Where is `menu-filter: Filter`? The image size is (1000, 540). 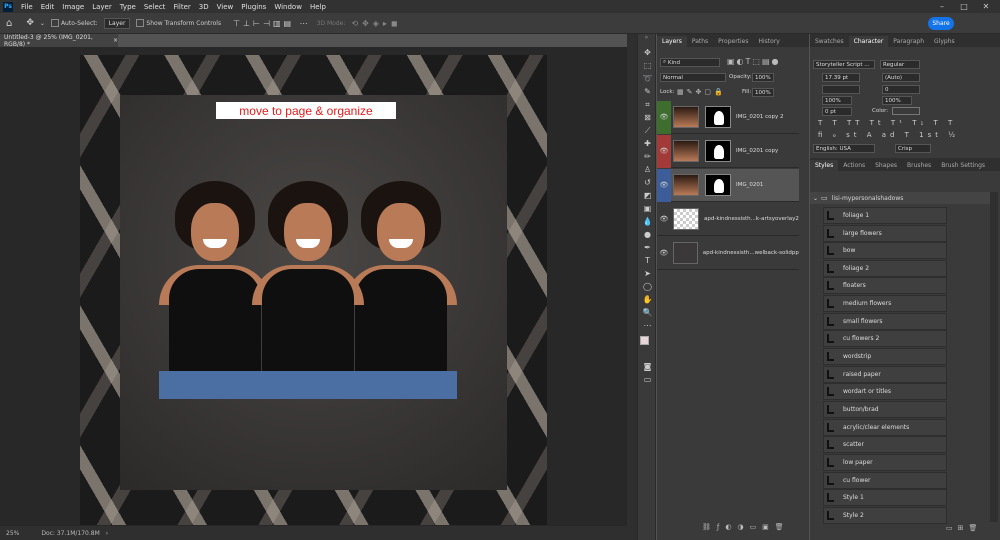 menu-filter: Filter is located at coordinates (181, 7).